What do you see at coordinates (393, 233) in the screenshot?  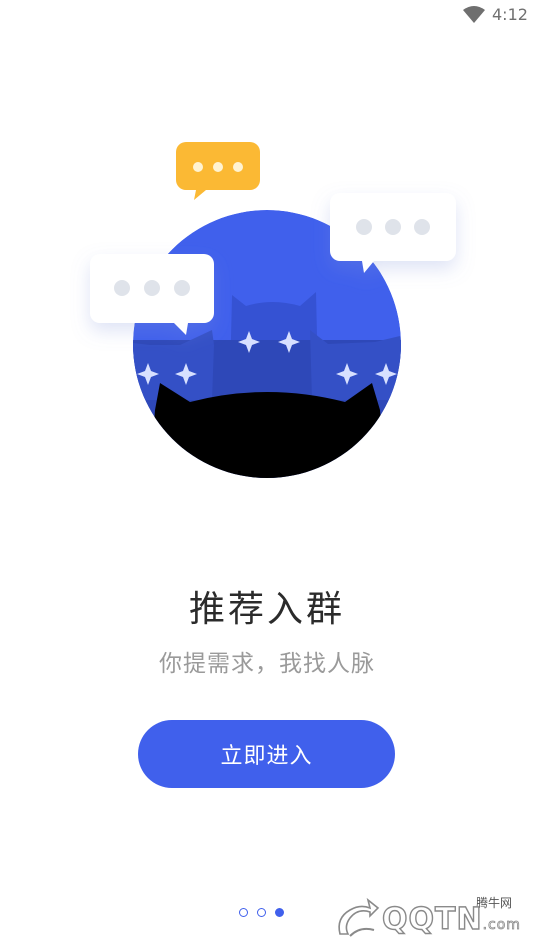 I see `chat-bubble-icon-right` at bounding box center [393, 233].